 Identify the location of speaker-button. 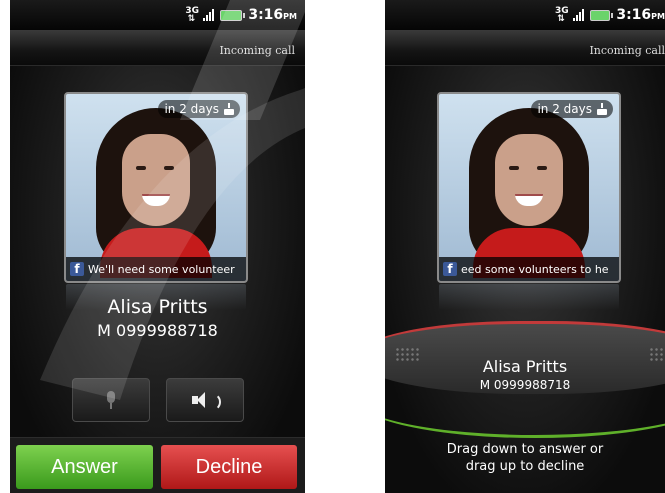
(205, 400).